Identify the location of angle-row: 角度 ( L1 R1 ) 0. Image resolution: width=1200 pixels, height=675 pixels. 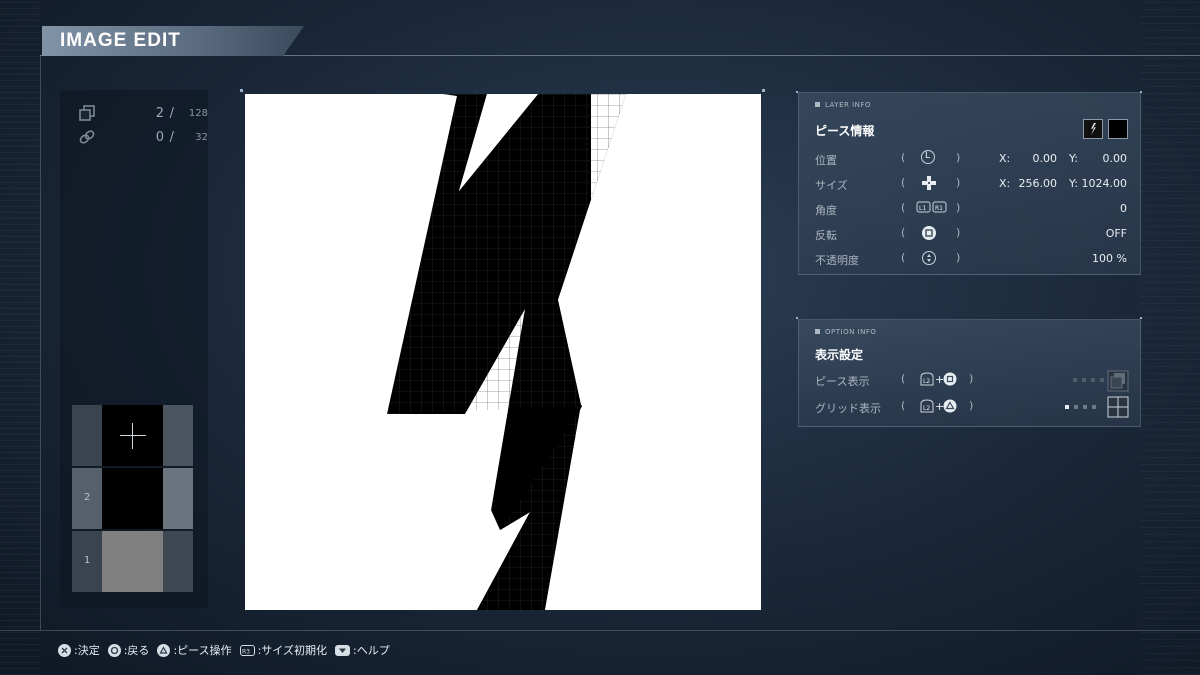
(972, 209).